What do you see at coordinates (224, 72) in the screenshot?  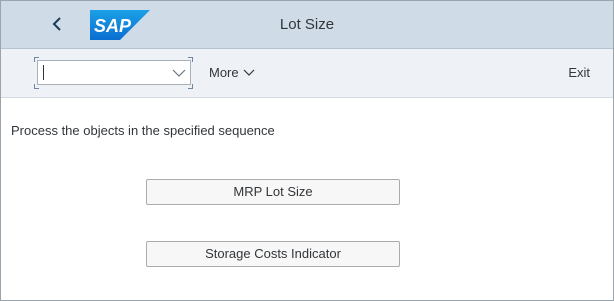 I see `more-button-label: More` at bounding box center [224, 72].